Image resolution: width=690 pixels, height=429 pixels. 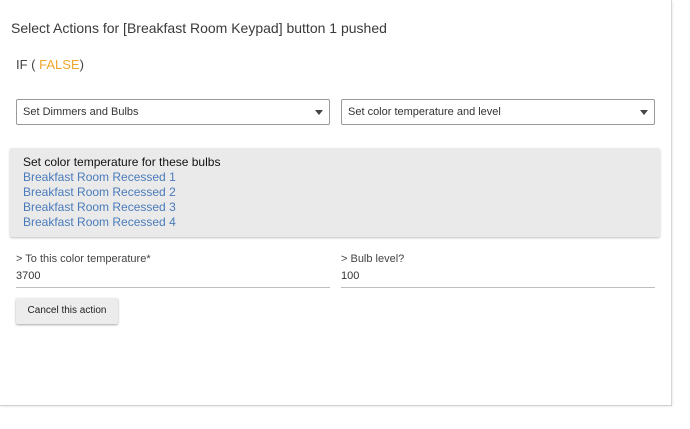 What do you see at coordinates (350, 276) in the screenshot?
I see `bulb-level-value: 100` at bounding box center [350, 276].